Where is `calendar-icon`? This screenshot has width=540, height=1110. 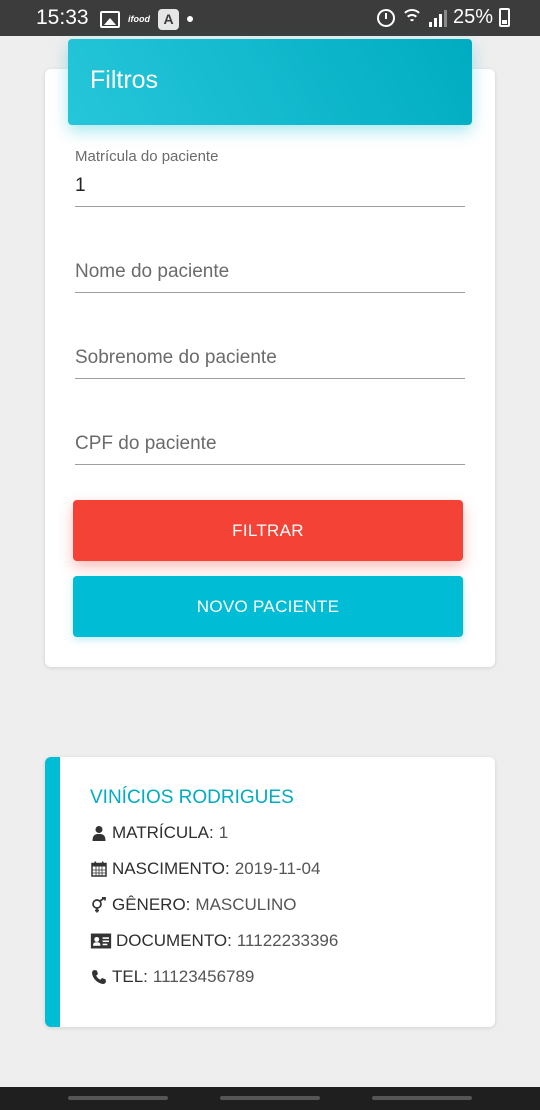 calendar-icon is located at coordinates (99, 869).